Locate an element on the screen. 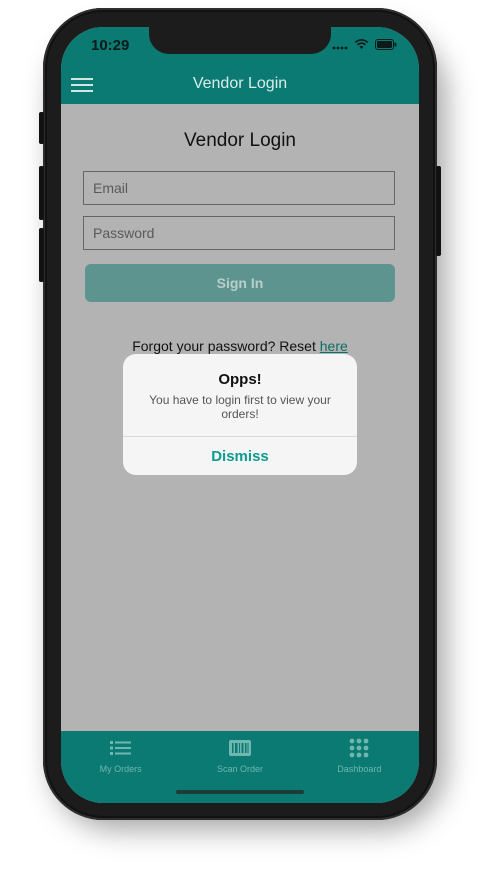 The height and width of the screenshot is (880, 480). tab-label: Scan Order is located at coordinates (239, 769).